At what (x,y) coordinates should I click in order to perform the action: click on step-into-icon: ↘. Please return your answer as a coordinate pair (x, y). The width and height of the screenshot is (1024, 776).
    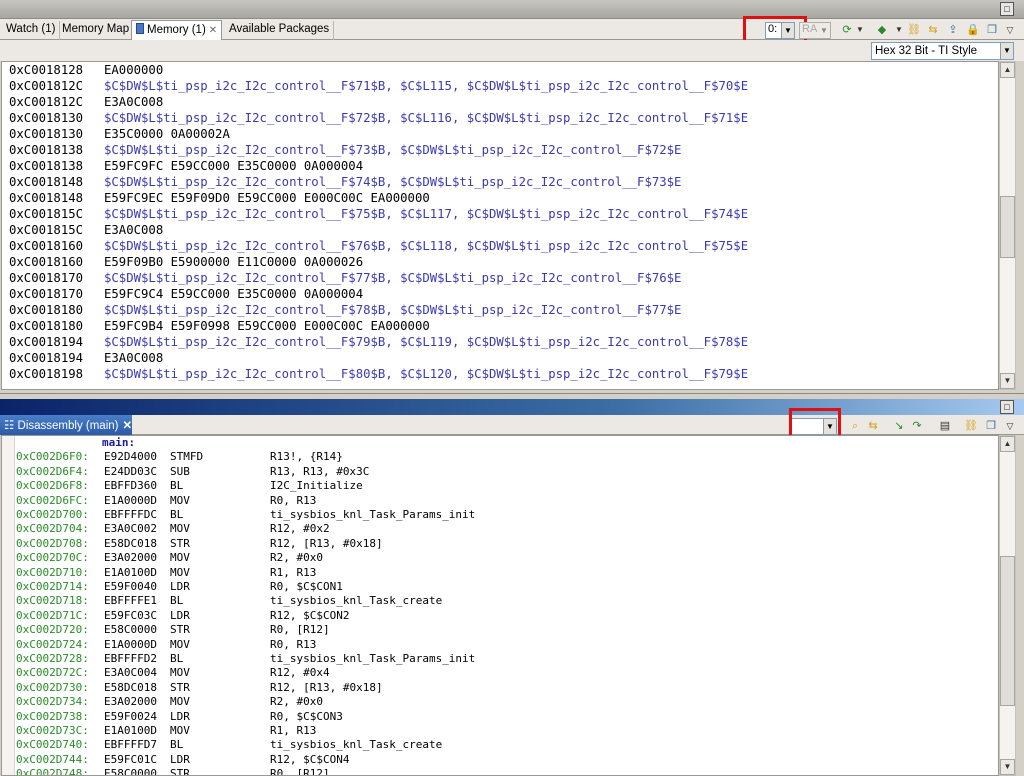
    Looking at the image, I should click on (899, 426).